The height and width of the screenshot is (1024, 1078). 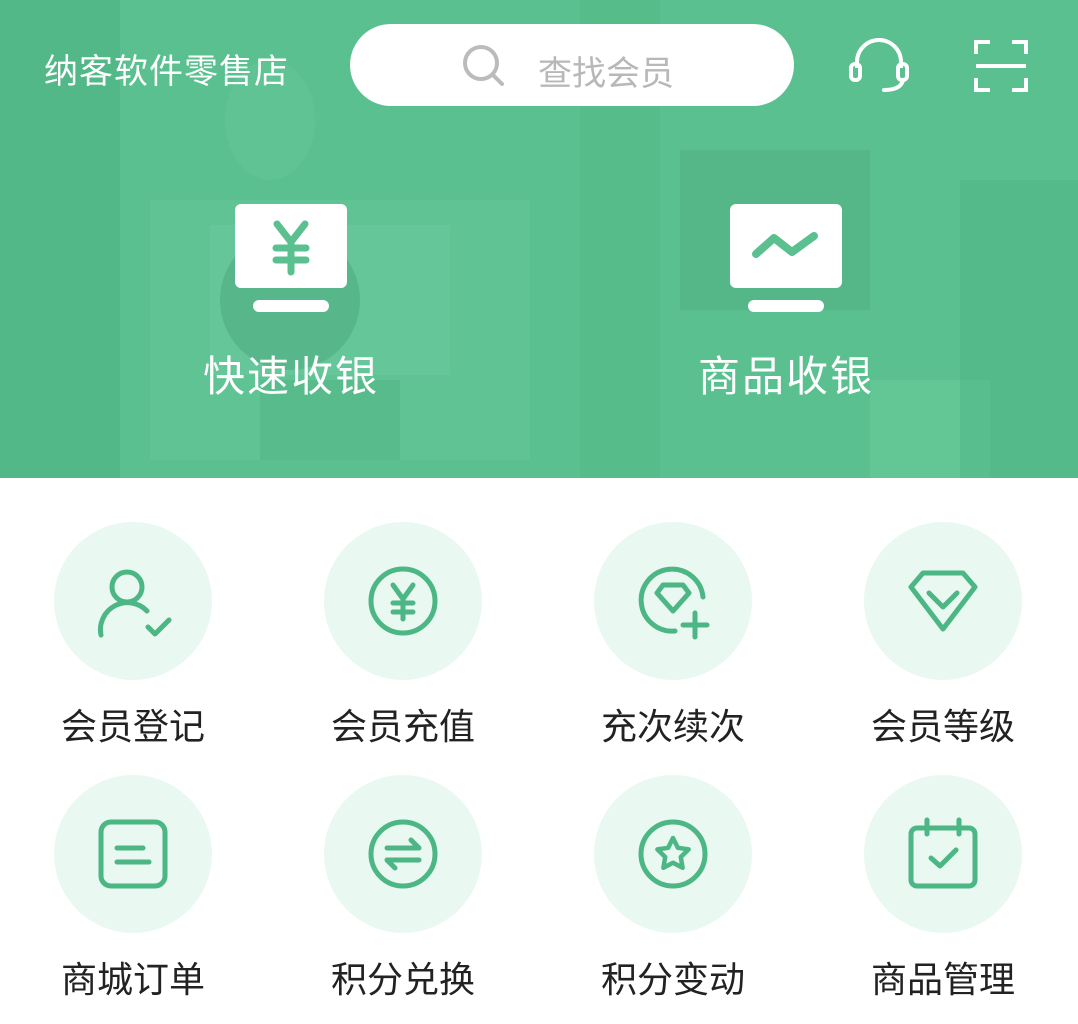 I want to click on menu-item-label: 积分兑换, so click(x=402, y=980).